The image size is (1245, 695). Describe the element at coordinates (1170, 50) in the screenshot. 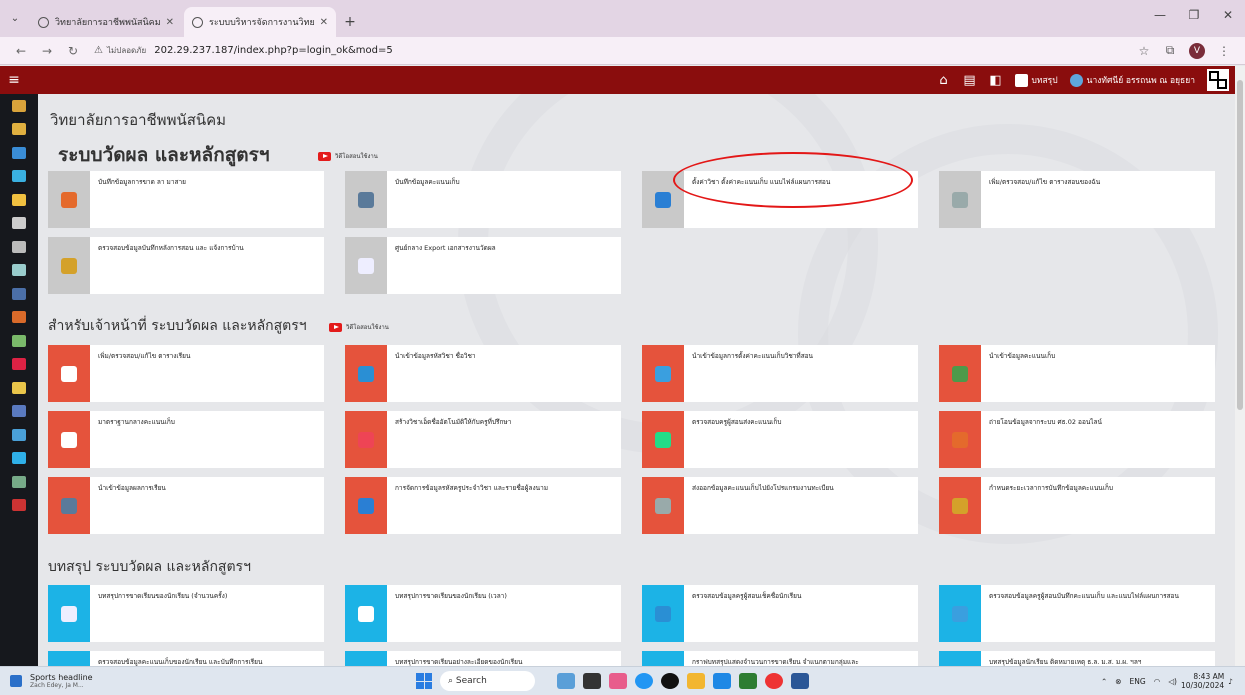

I see `extensions-icon: ⧉` at that location.